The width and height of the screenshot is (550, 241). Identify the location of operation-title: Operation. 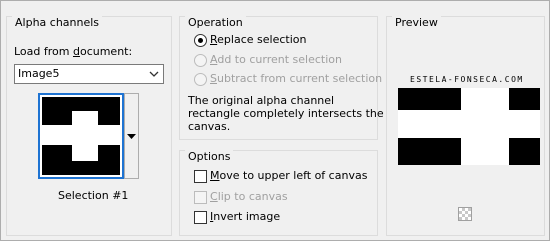
(215, 22).